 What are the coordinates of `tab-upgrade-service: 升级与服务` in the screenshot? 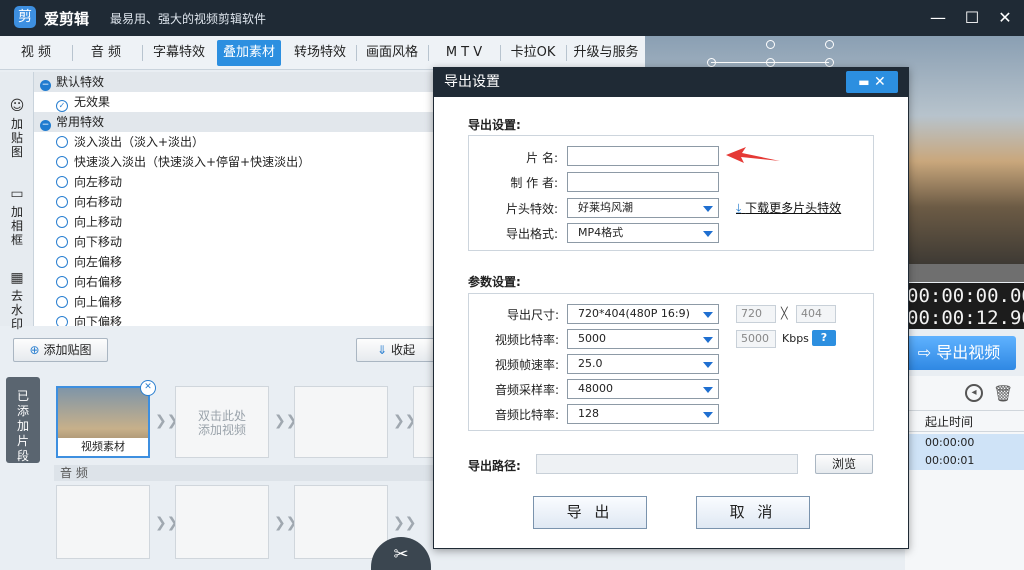 It's located at (606, 53).